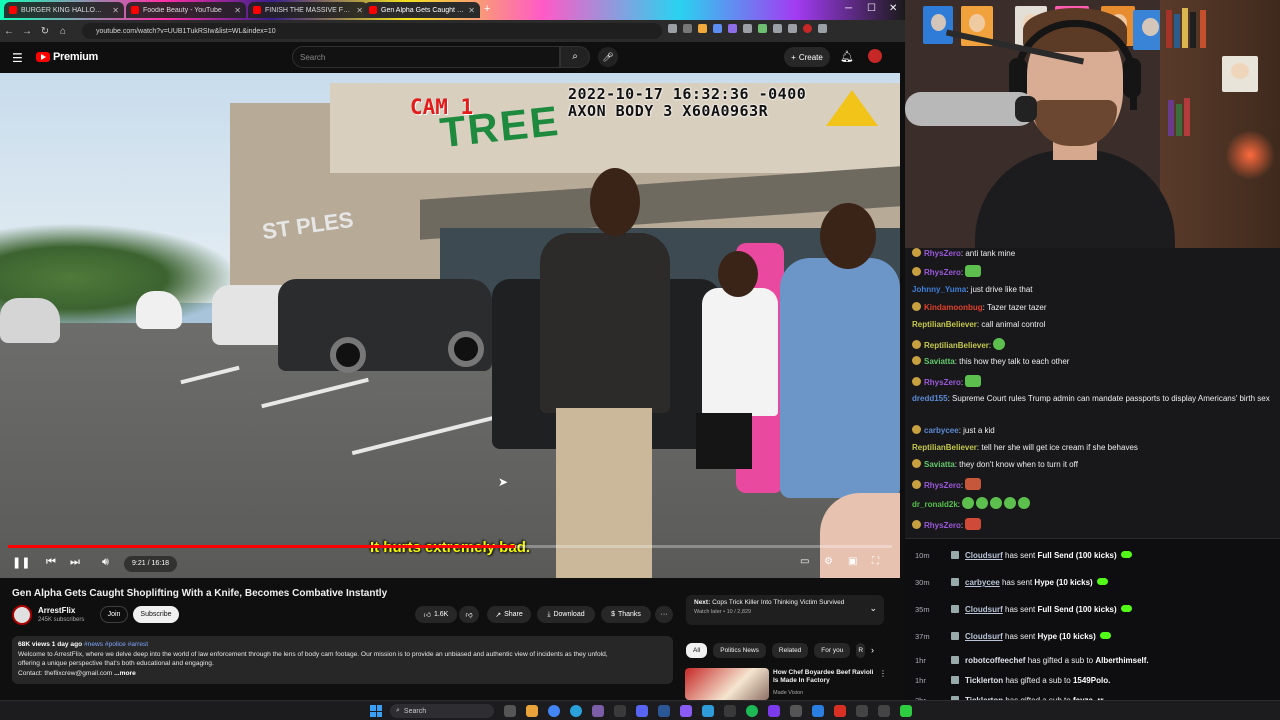 The image size is (1280, 720). Describe the element at coordinates (442, 711) in the screenshot. I see `taskbar-search: ⌕ Search` at that location.